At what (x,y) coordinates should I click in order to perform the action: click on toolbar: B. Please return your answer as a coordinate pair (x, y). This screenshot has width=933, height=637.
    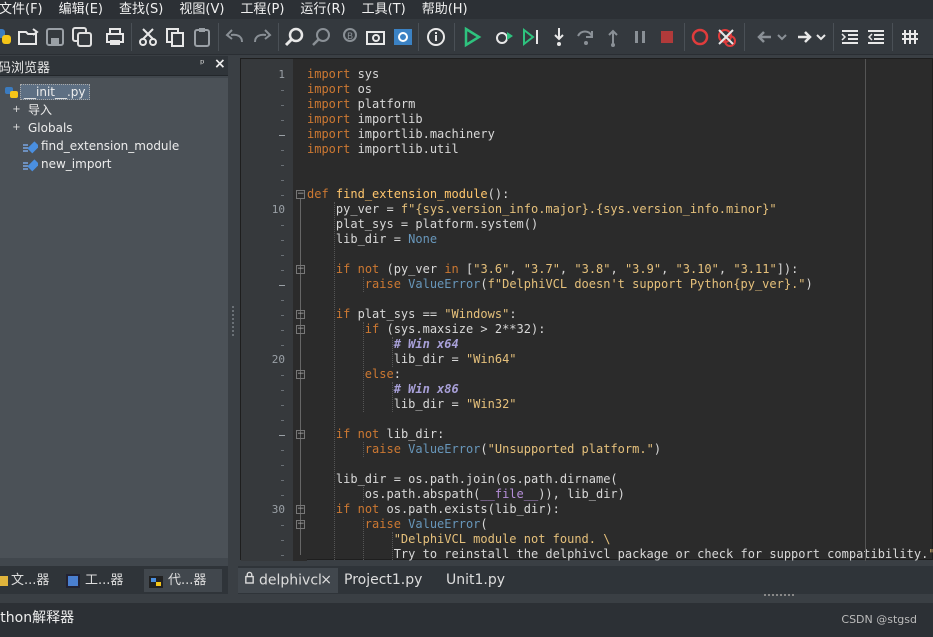
    Looking at the image, I should click on (466, 37).